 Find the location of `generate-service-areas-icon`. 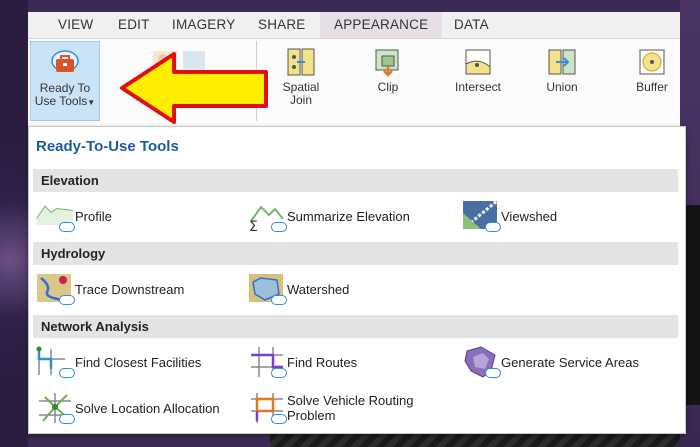

generate-service-areas-icon is located at coordinates (481, 362).